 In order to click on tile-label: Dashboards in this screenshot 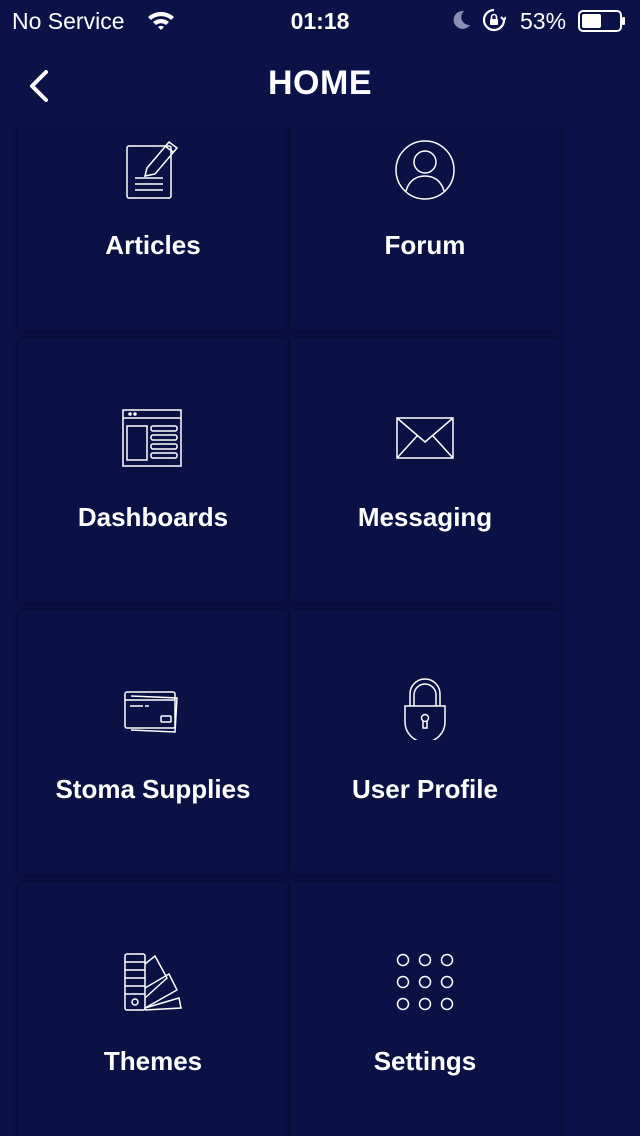, I will do `click(153, 517)`.